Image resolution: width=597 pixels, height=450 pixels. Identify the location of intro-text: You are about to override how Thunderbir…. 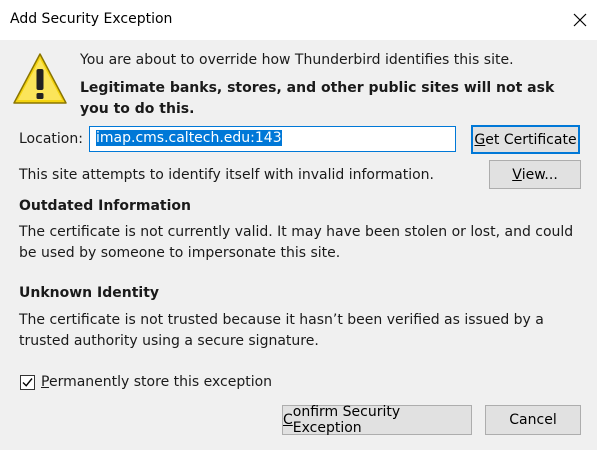
(297, 60).